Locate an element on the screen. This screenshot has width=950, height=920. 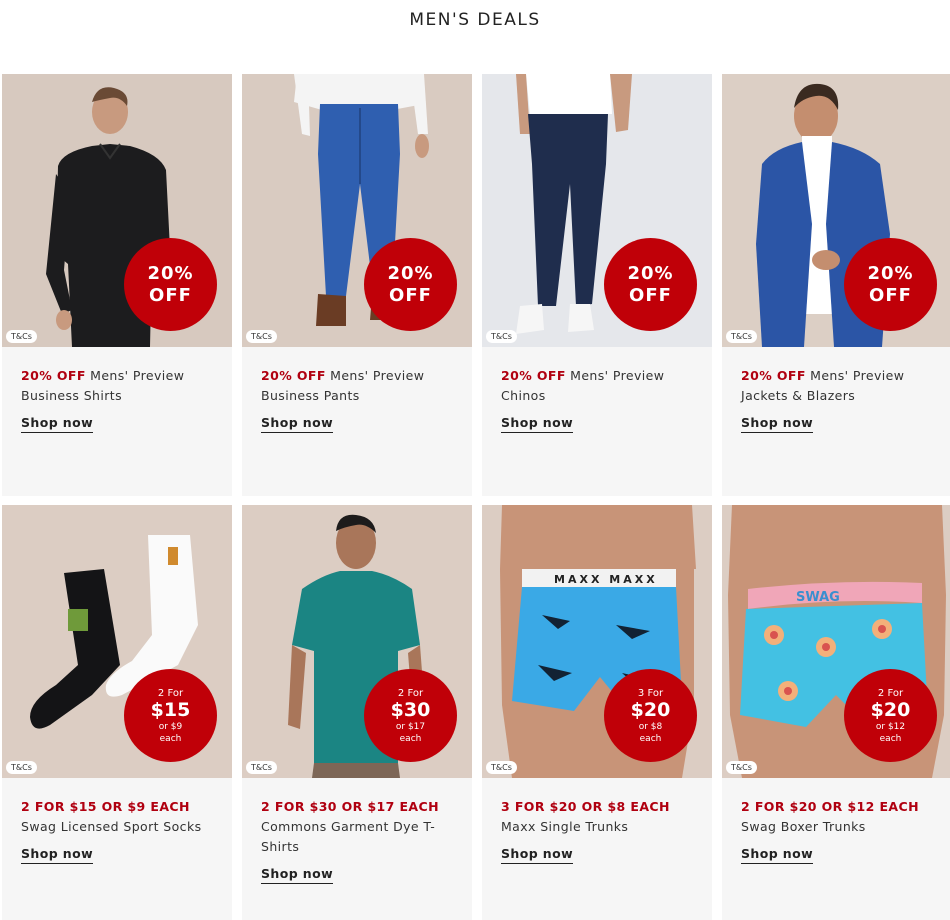
deal-text: 2 FOR $20 OR $12 EACH is located at coordinates (830, 806).